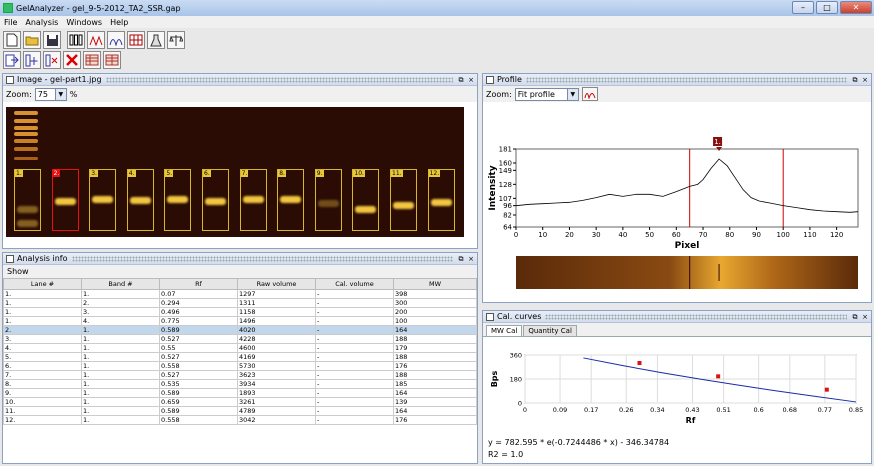  I want to click on gel-lane: 12., so click(441, 200).